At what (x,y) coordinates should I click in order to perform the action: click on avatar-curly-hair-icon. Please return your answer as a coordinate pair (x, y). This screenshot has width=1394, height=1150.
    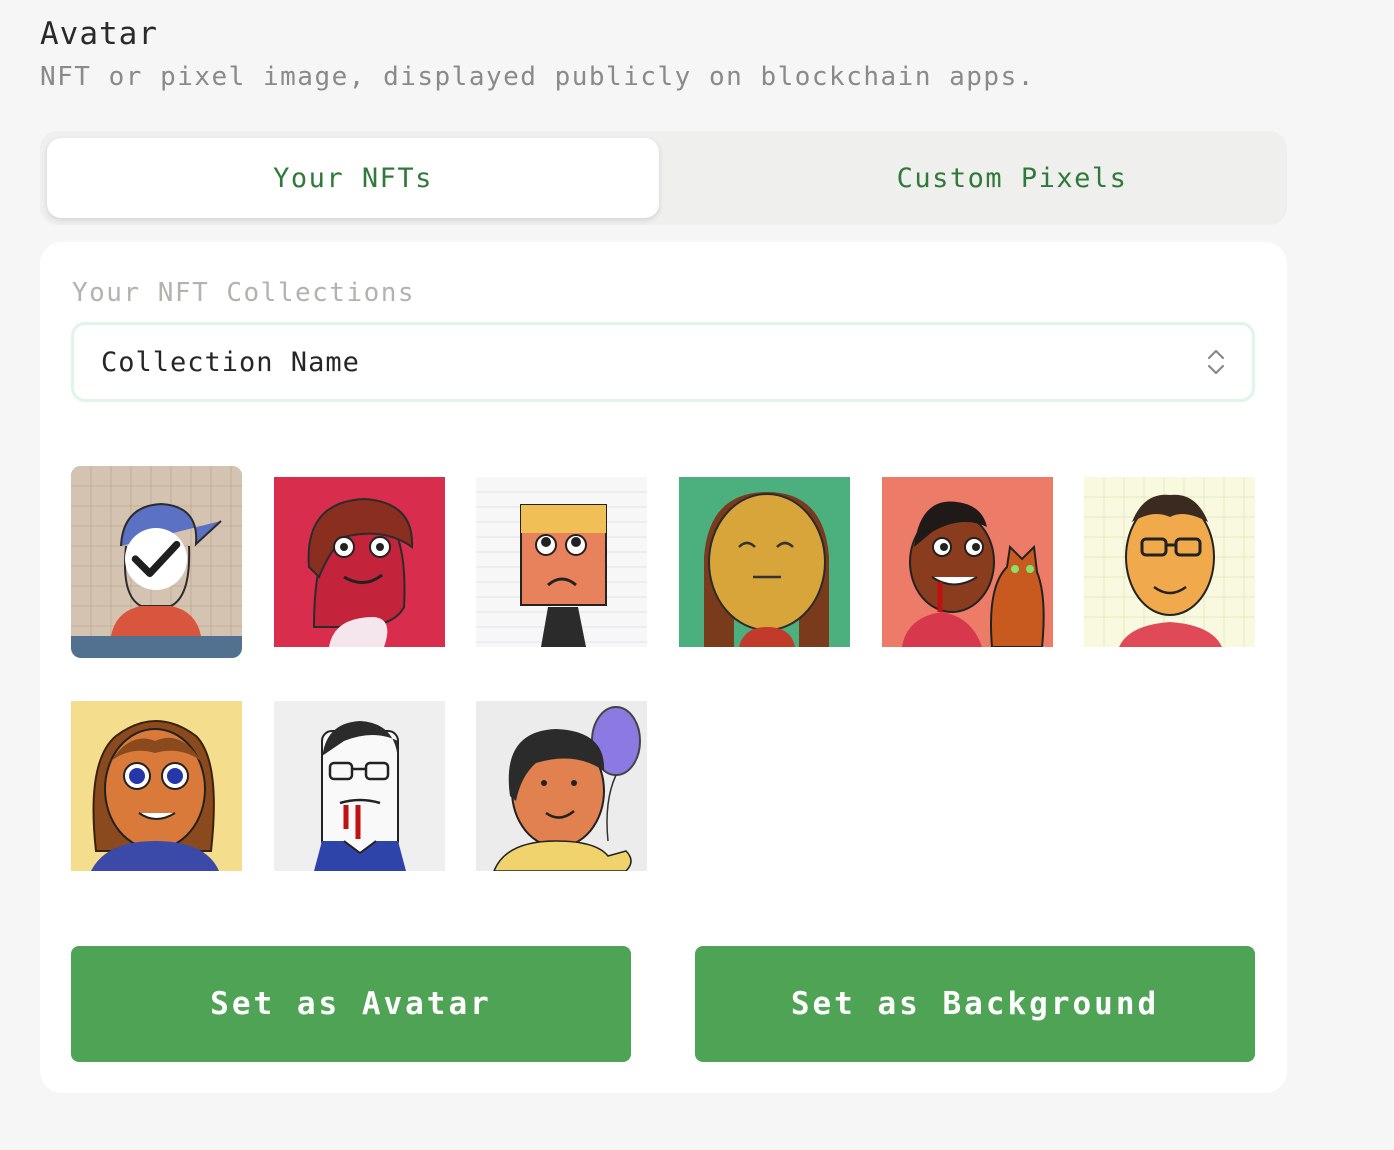
    Looking at the image, I should click on (156, 786).